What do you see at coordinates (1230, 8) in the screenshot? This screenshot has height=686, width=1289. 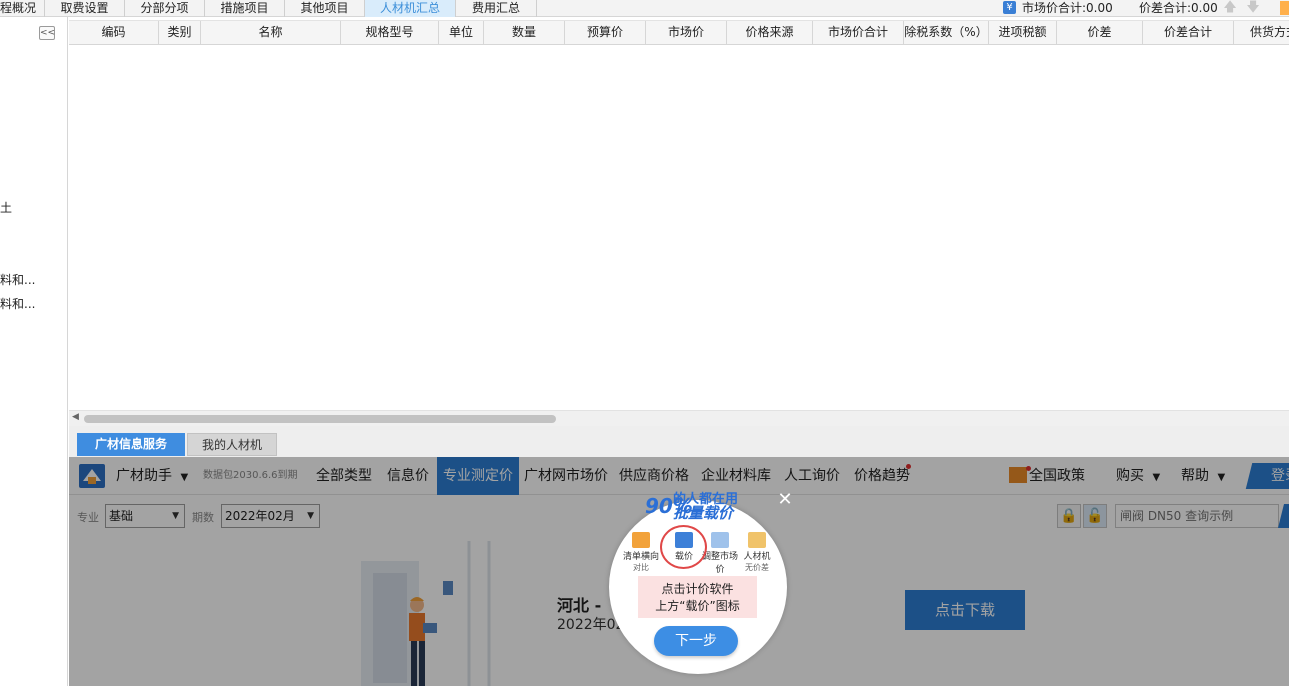 I see `arrow-up-icon: 🡅` at bounding box center [1230, 8].